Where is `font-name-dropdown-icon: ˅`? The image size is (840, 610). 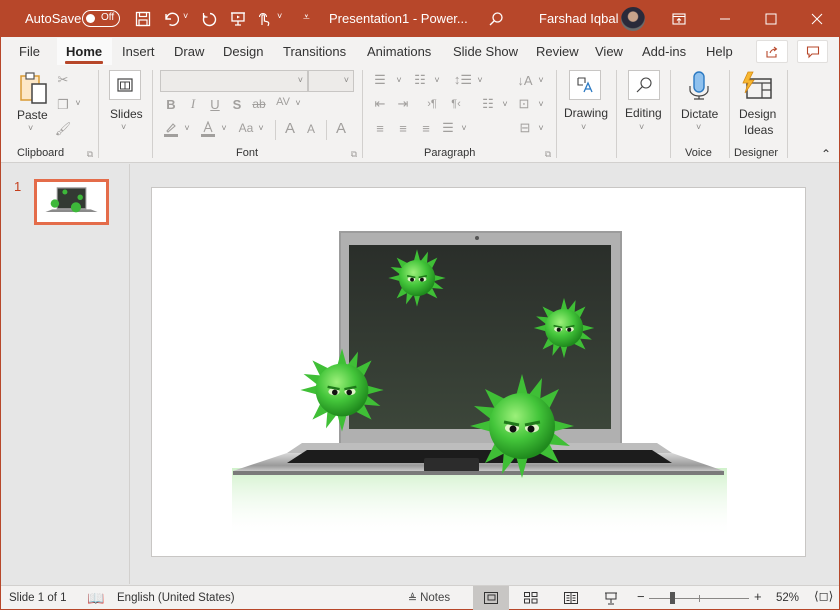
font-name-dropdown-icon: ˅ is located at coordinates (300, 80).